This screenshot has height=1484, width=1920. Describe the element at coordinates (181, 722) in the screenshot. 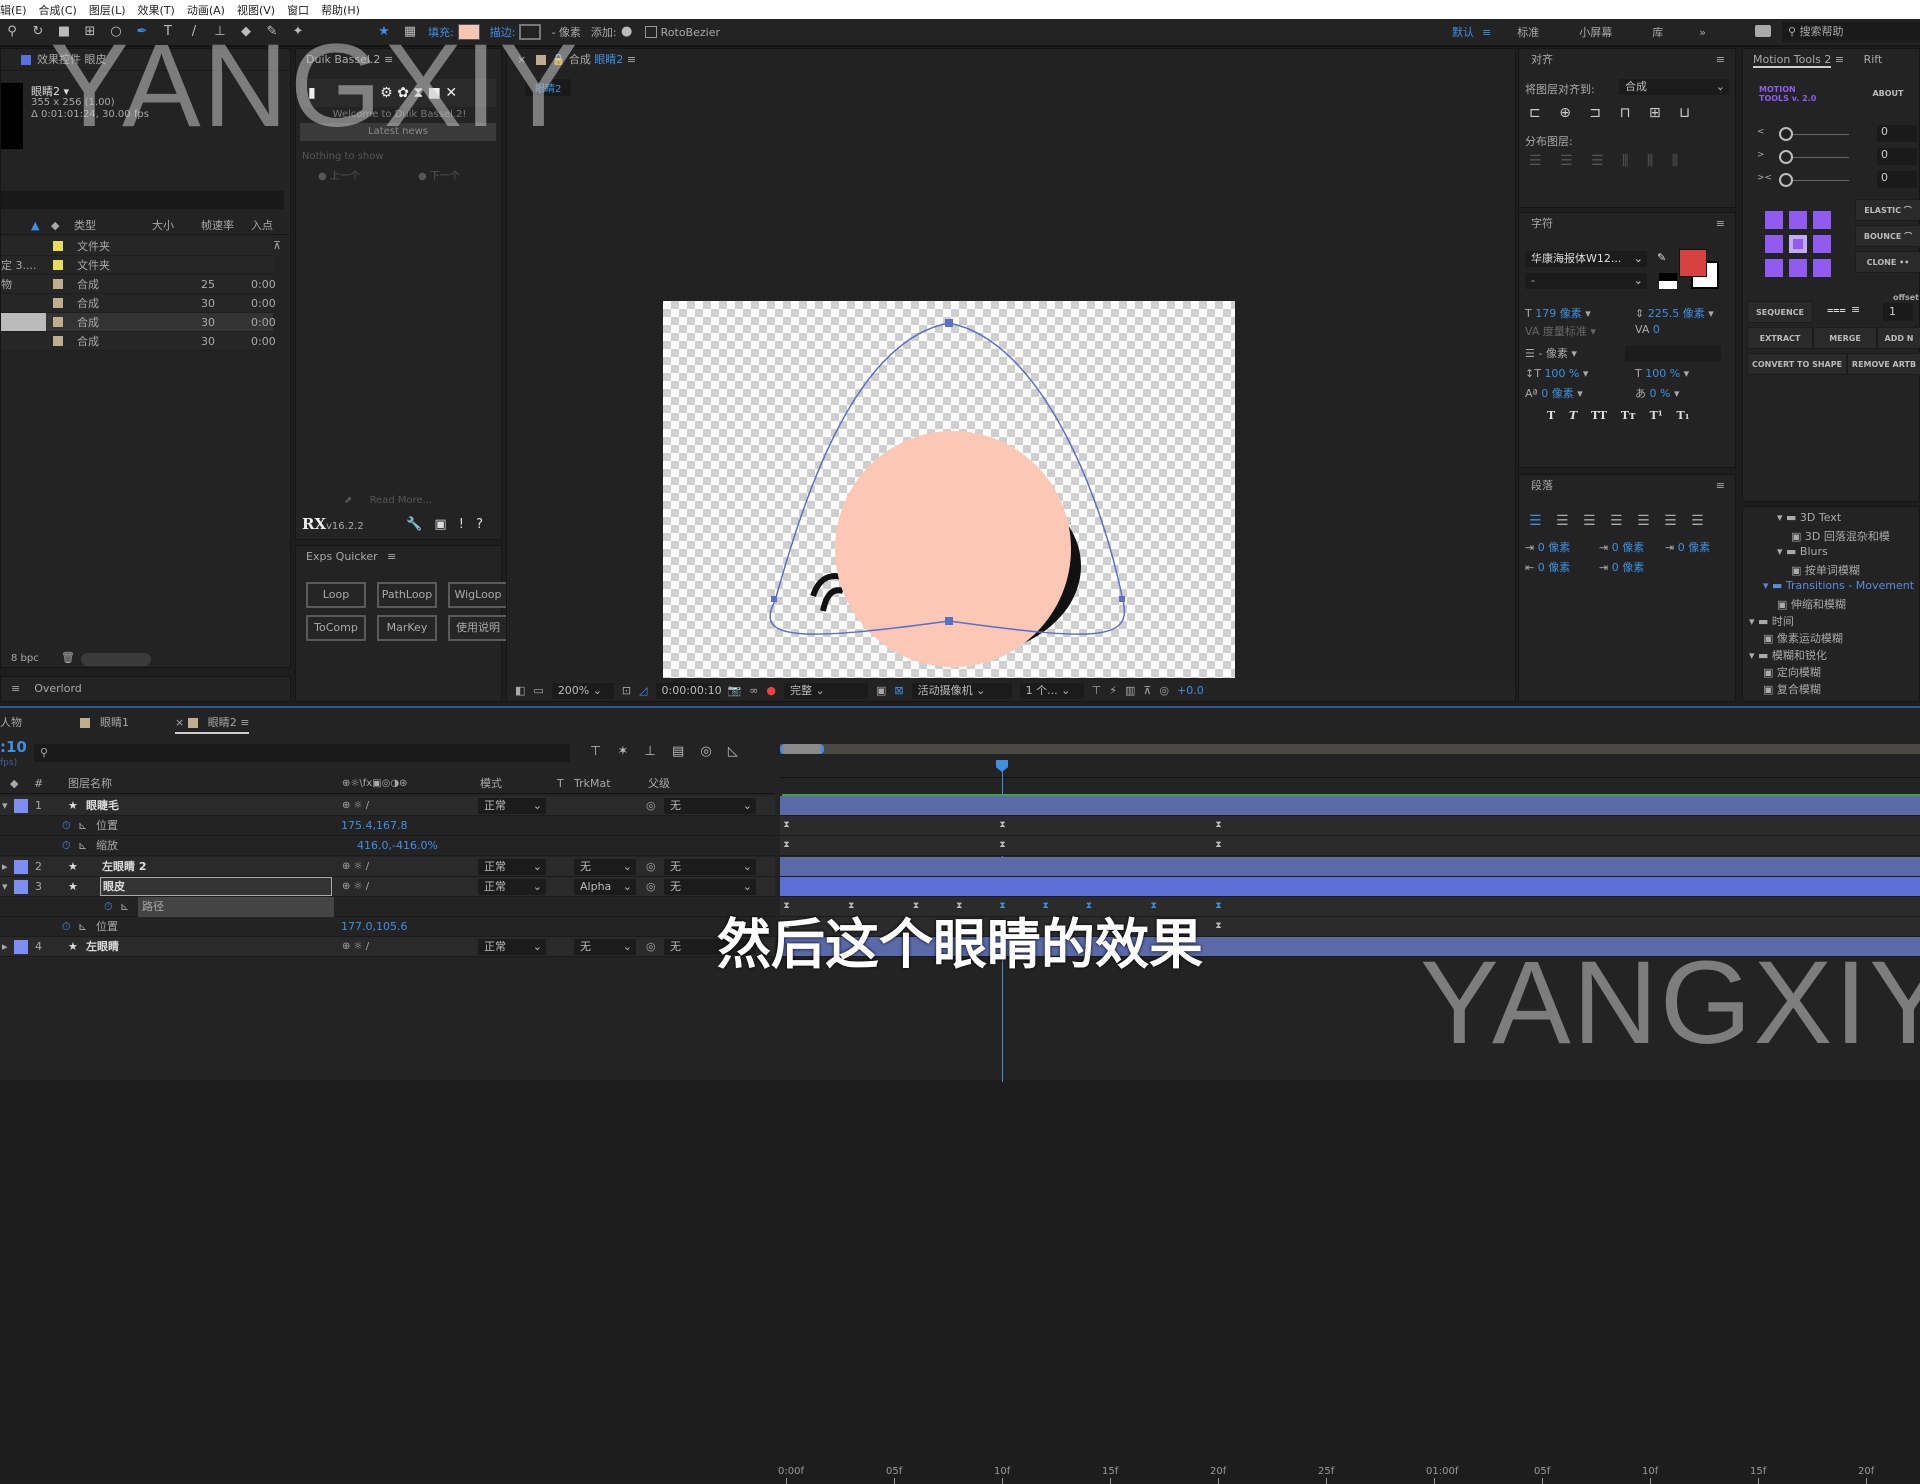

I see `close-tab-icon: ×` at that location.